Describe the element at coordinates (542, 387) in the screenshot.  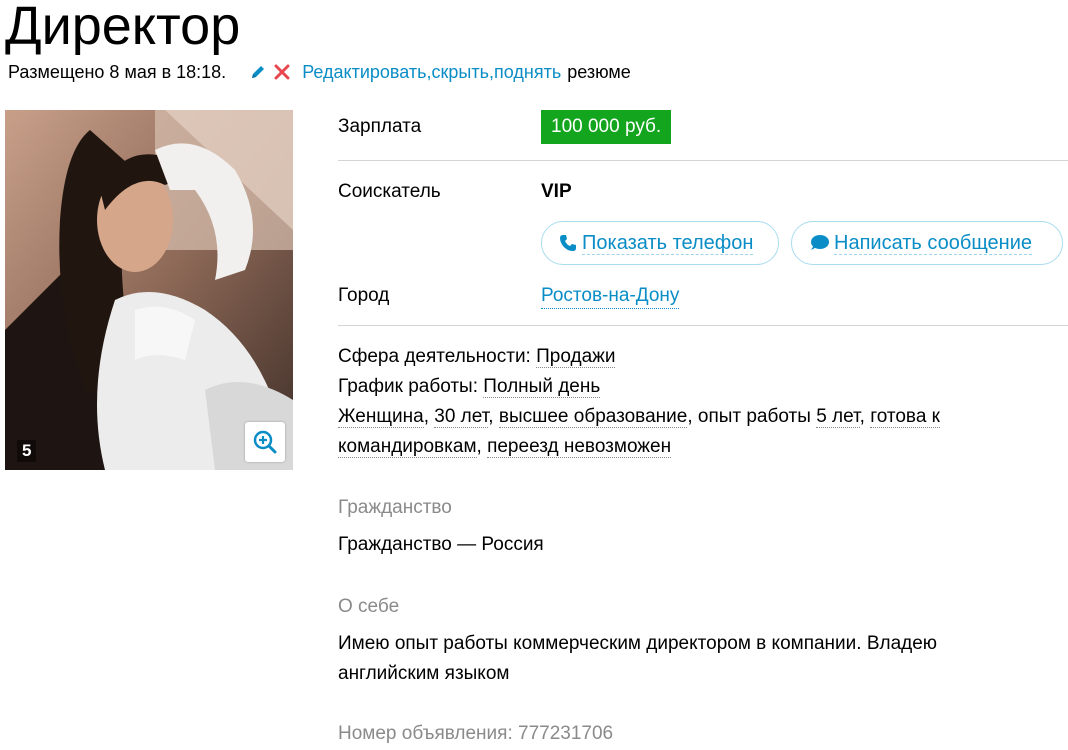
I see `schedule-value: Полный день` at that location.